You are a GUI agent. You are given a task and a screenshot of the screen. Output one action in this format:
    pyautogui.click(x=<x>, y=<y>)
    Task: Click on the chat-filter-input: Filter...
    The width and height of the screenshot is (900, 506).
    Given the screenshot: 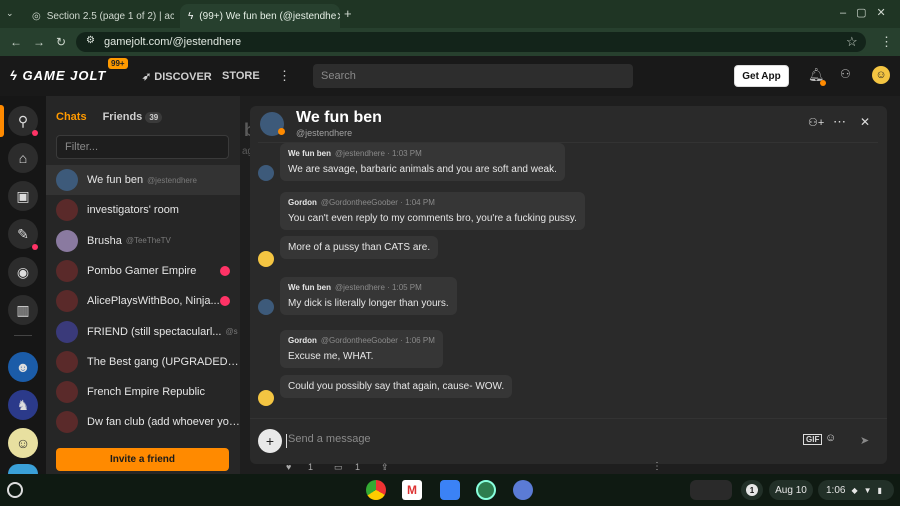 What is the action you would take?
    pyautogui.click(x=142, y=147)
    